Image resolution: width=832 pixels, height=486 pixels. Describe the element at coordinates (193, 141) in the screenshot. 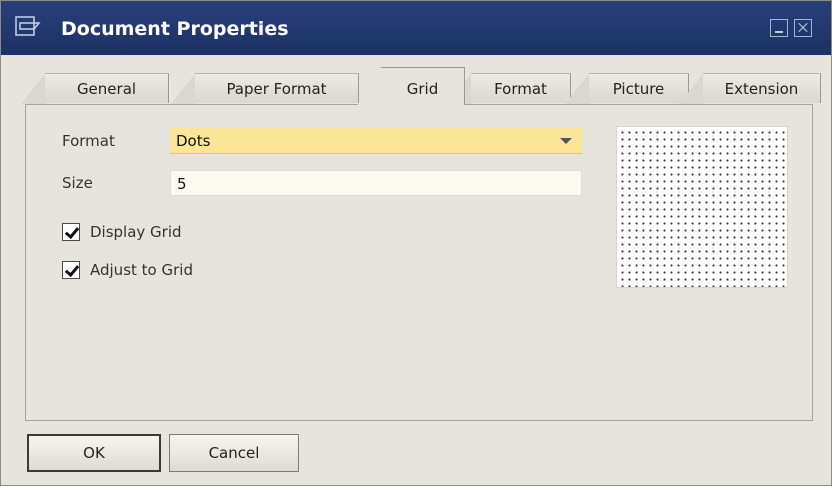

I see `format-value: Dots` at that location.